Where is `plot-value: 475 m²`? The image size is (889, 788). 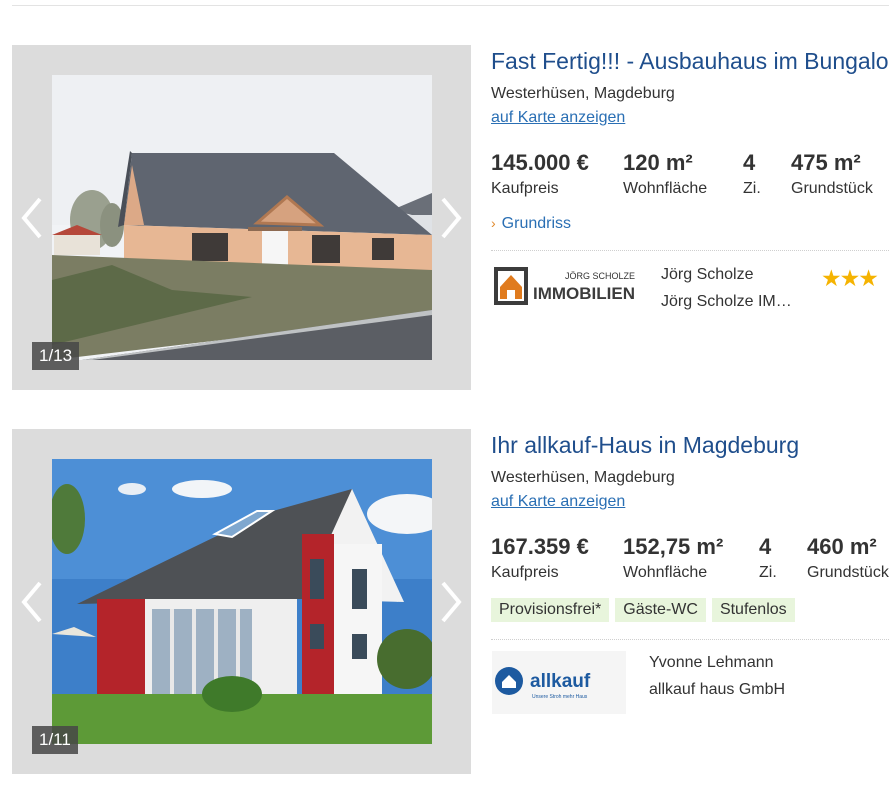 plot-value: 475 m² is located at coordinates (826, 162).